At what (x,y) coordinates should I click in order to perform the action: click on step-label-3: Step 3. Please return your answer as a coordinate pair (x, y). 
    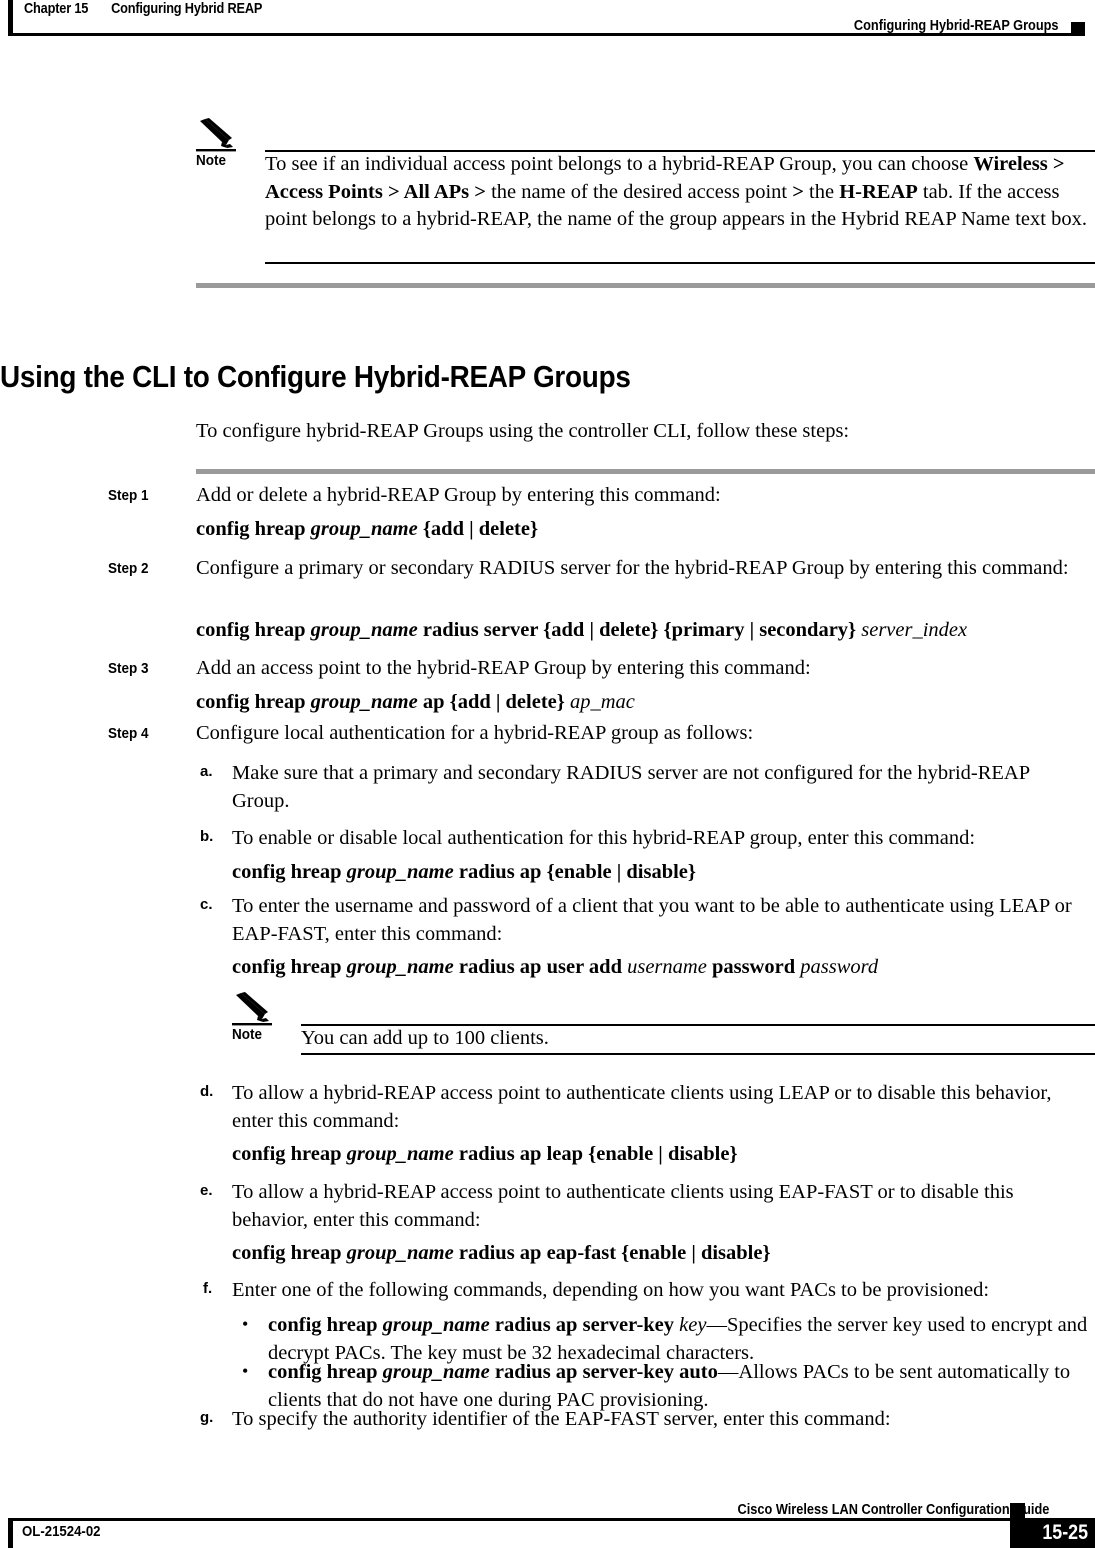
    Looking at the image, I should click on (128, 668).